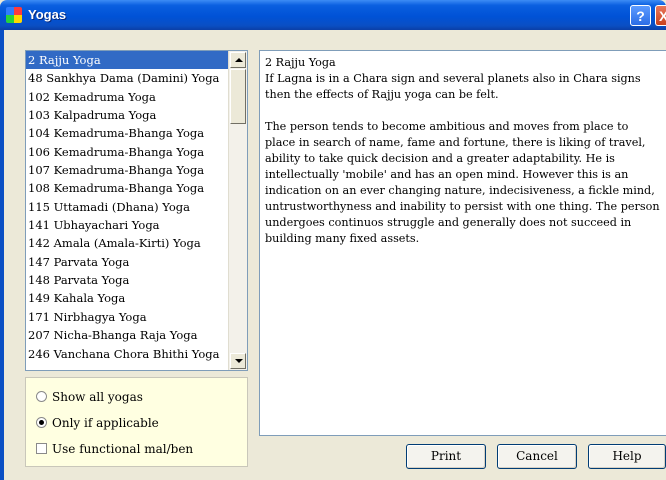  What do you see at coordinates (105, 423) in the screenshot?
I see `only-applicable-label: Only if applicable` at bounding box center [105, 423].